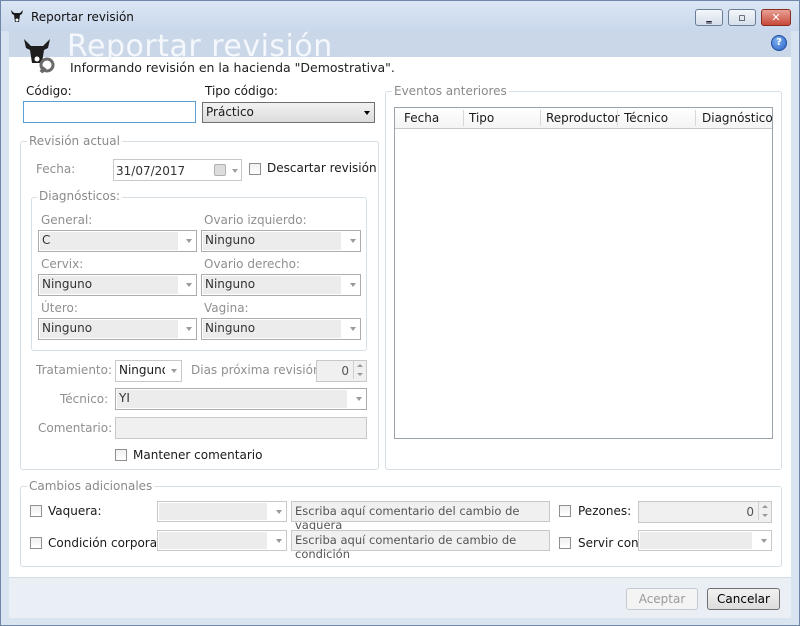 The height and width of the screenshot is (626, 800). What do you see at coordinates (705, 540) in the screenshot?
I see `servir-select` at bounding box center [705, 540].